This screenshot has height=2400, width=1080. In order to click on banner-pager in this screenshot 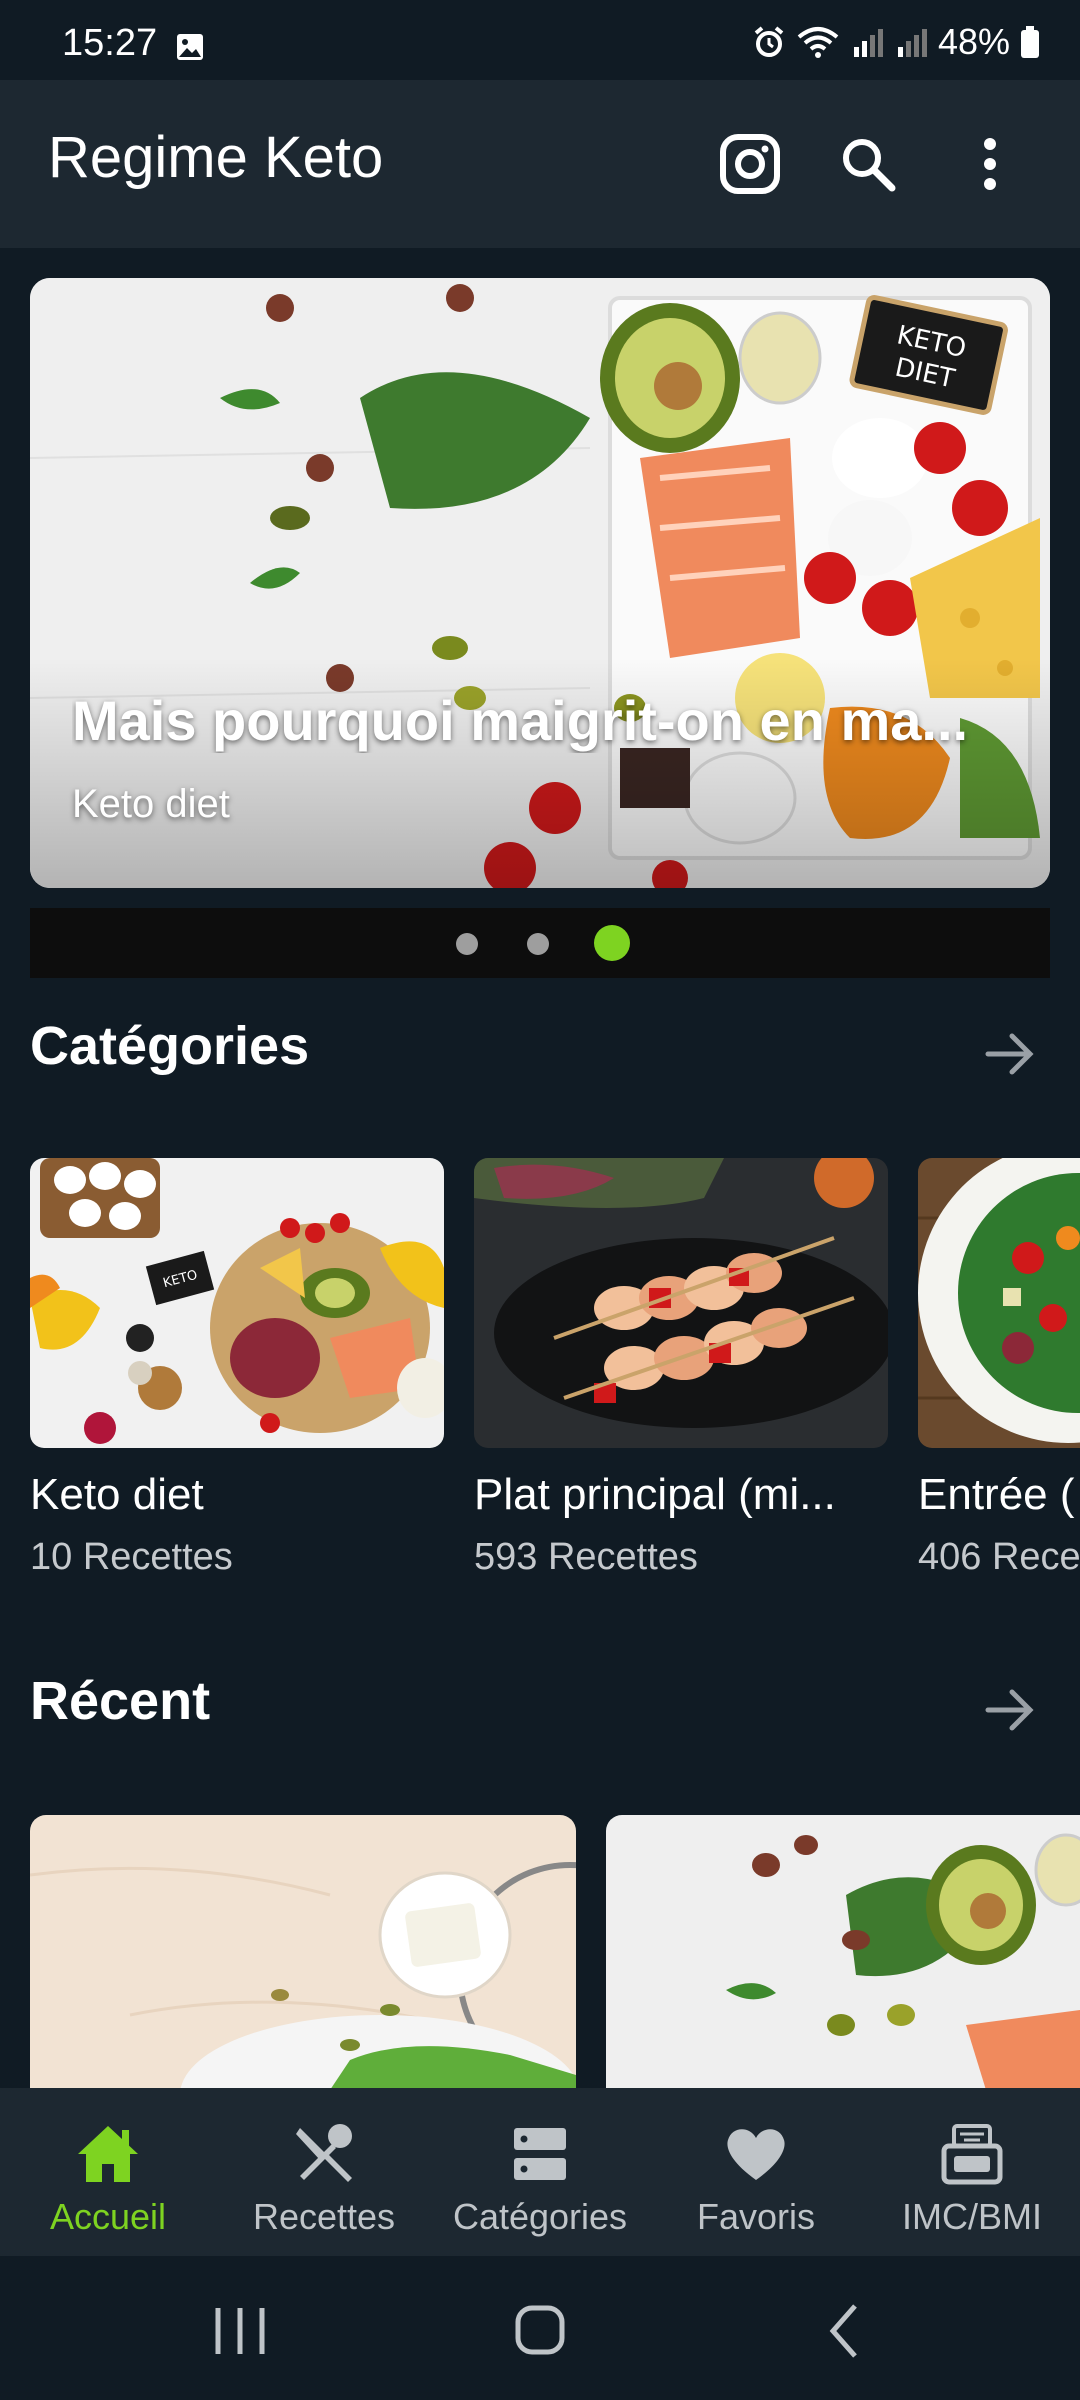, I will do `click(540, 943)`.